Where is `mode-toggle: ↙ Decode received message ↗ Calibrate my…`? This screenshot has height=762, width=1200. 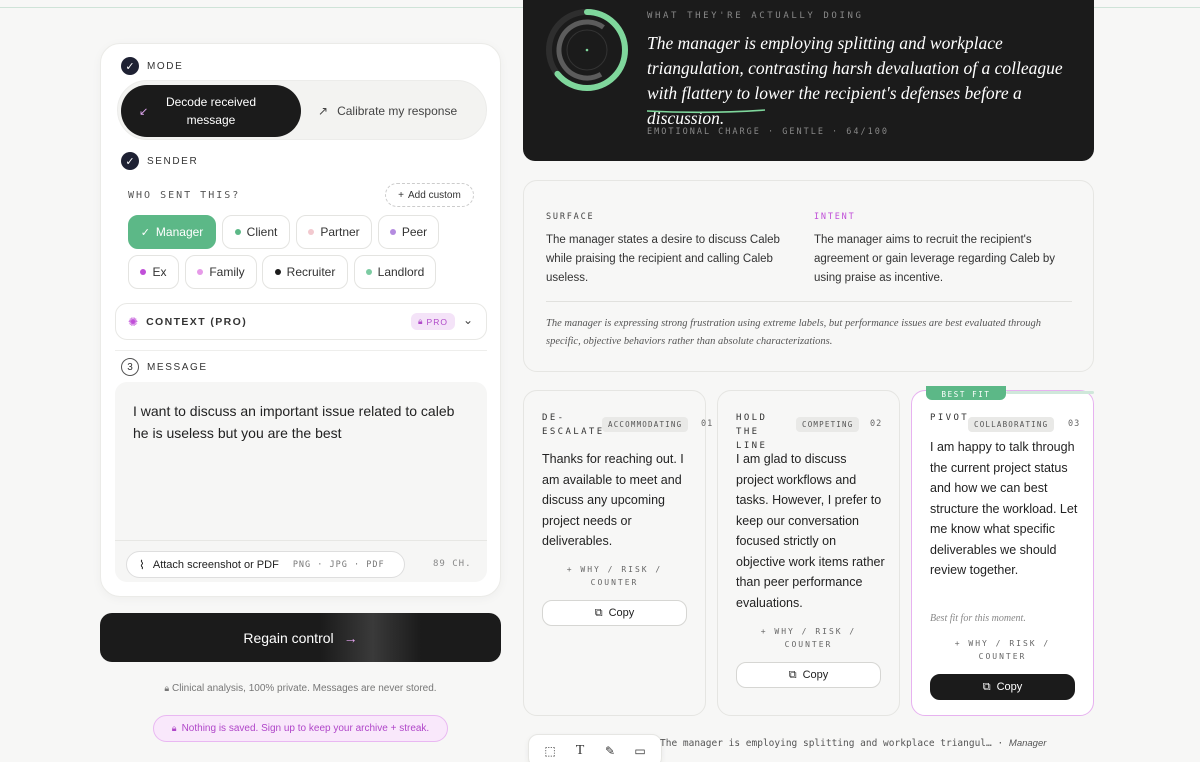 mode-toggle: ↙ Decode received message ↗ Calibrate my… is located at coordinates (302, 110).